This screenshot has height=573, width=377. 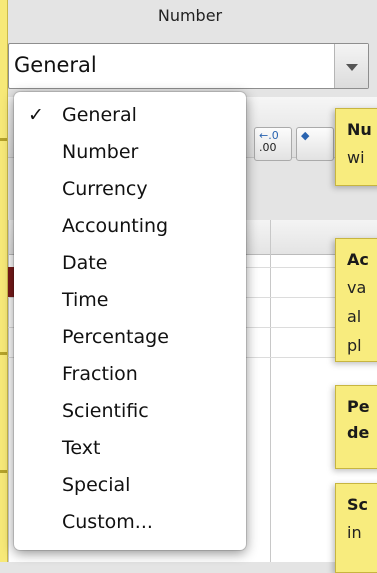 I want to click on menu-item-scientific: Scientific, so click(x=130, y=413).